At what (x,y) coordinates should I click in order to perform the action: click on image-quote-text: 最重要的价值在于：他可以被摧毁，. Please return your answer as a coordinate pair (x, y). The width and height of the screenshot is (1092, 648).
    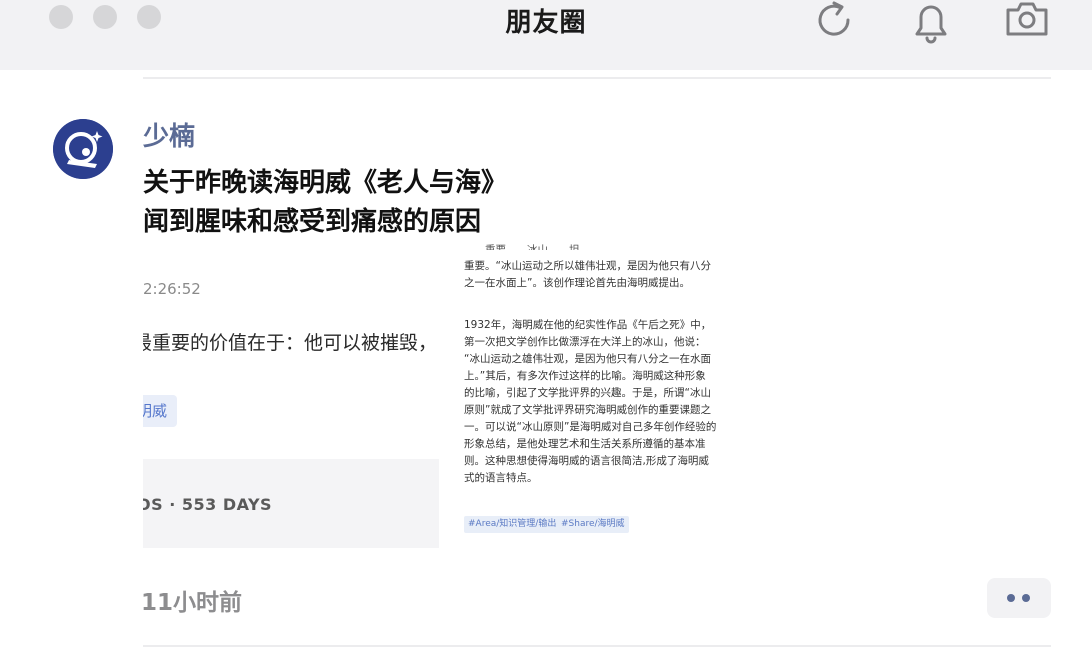
    Looking at the image, I should click on (290, 343).